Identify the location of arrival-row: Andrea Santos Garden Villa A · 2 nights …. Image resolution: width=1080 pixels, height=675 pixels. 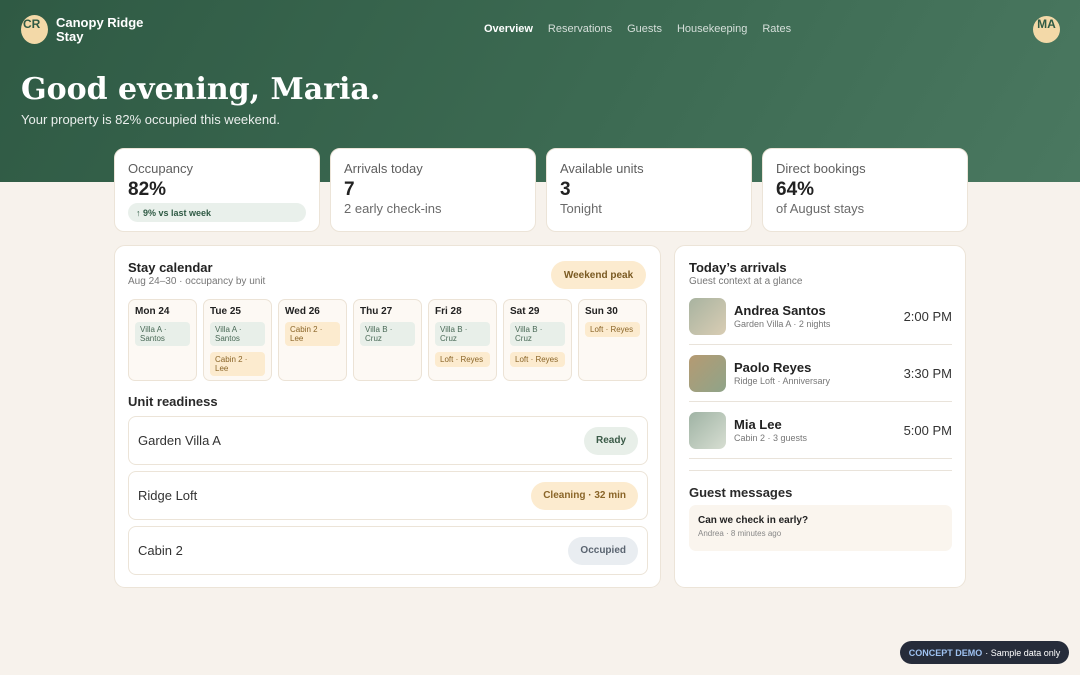
(820, 316).